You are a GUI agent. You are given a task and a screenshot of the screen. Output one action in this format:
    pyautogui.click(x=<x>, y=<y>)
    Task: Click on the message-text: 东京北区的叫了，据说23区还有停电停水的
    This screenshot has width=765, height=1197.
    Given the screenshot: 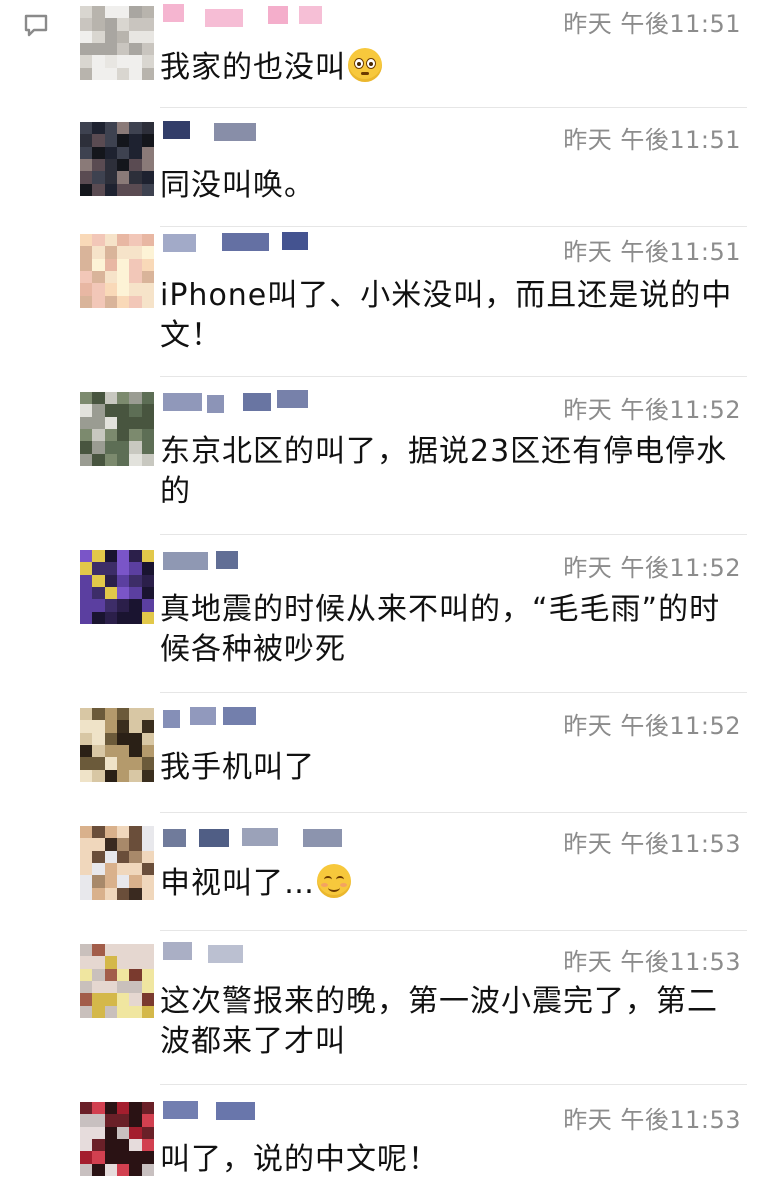 What is the action you would take?
    pyautogui.click(x=444, y=471)
    